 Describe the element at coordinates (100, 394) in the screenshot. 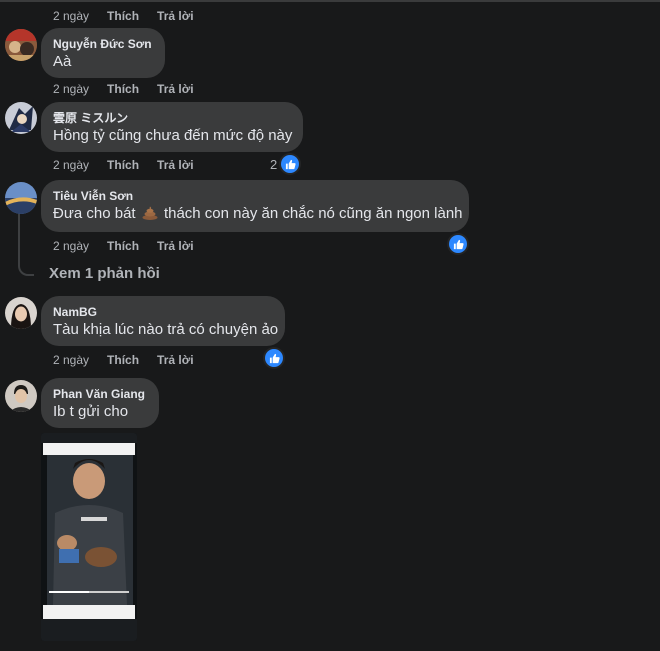

I see `comment-author: Phan Văn Giang` at that location.